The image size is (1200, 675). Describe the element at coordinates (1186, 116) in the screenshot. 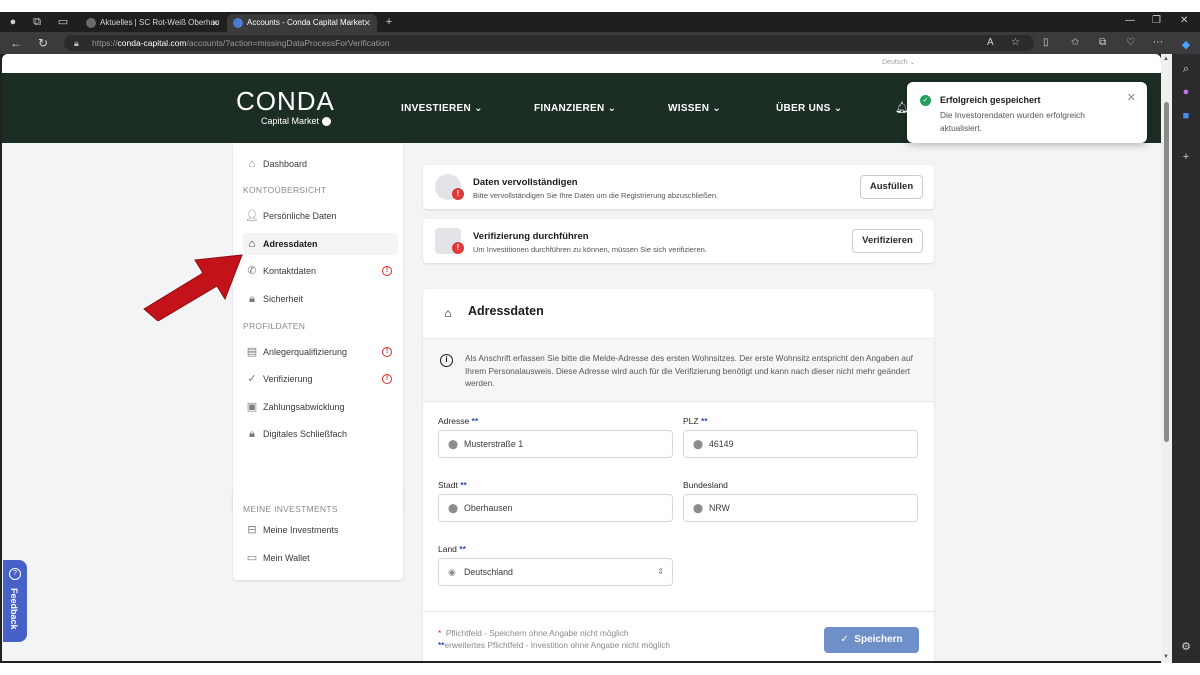

I see `outlook-icon: ■` at that location.